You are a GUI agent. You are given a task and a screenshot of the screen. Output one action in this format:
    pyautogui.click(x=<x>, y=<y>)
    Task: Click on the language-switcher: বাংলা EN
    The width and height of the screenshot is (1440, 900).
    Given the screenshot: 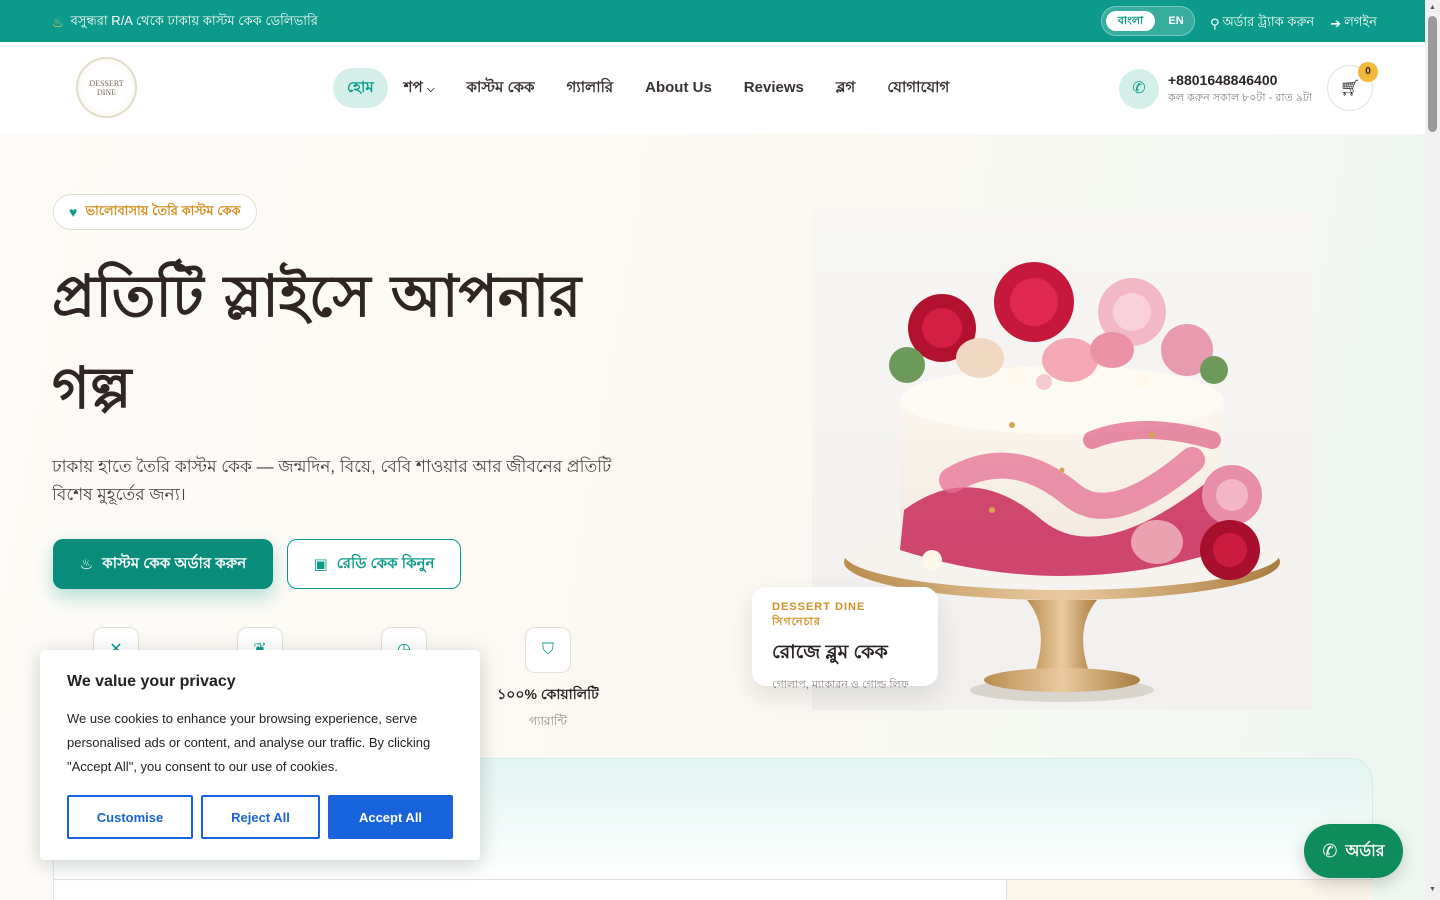 What is the action you would take?
    pyautogui.click(x=1148, y=21)
    